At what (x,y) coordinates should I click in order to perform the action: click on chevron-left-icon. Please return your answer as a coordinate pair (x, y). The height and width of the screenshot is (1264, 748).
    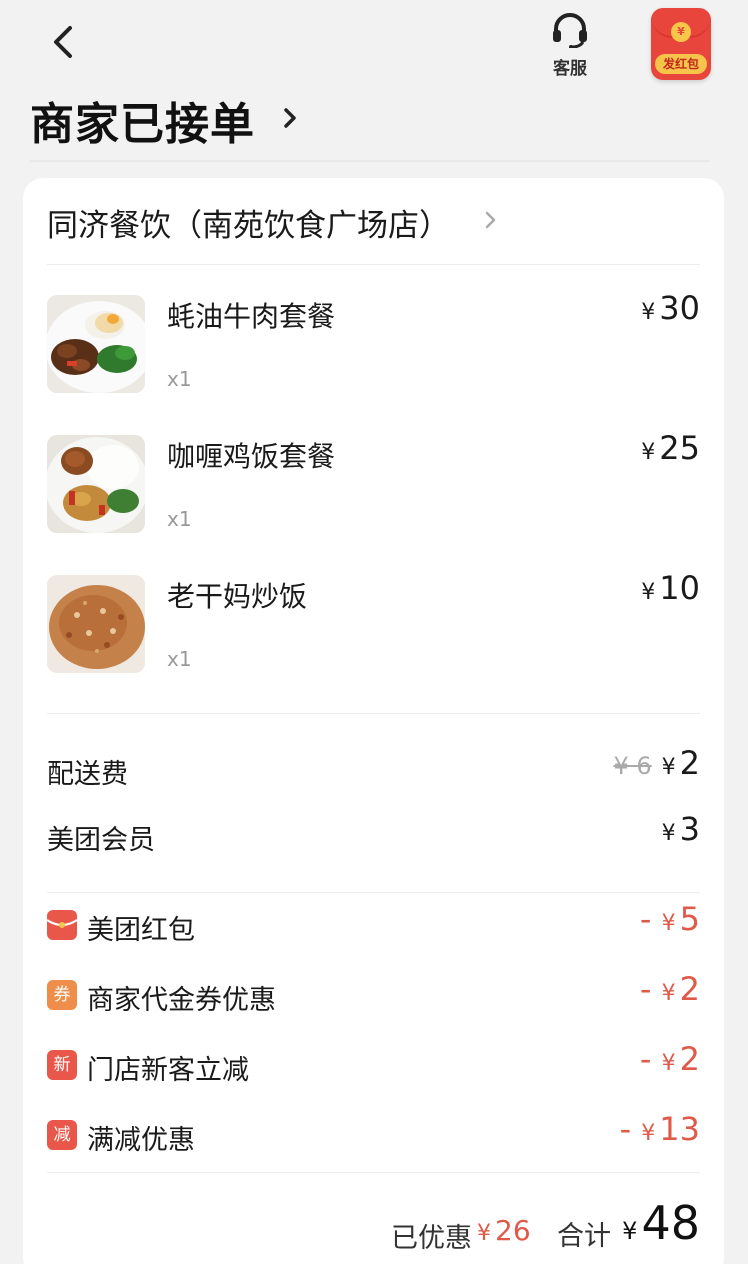
    Looking at the image, I should click on (63, 42).